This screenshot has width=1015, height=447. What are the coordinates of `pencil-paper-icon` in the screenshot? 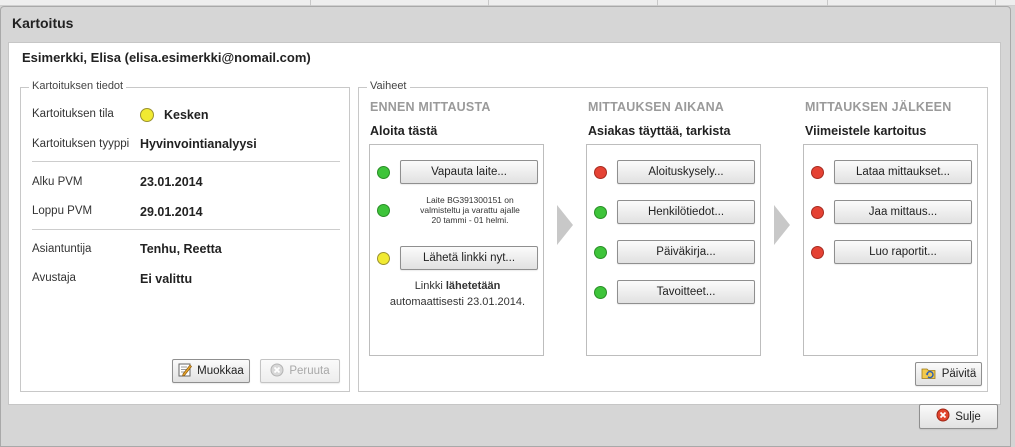 It's located at (185, 371).